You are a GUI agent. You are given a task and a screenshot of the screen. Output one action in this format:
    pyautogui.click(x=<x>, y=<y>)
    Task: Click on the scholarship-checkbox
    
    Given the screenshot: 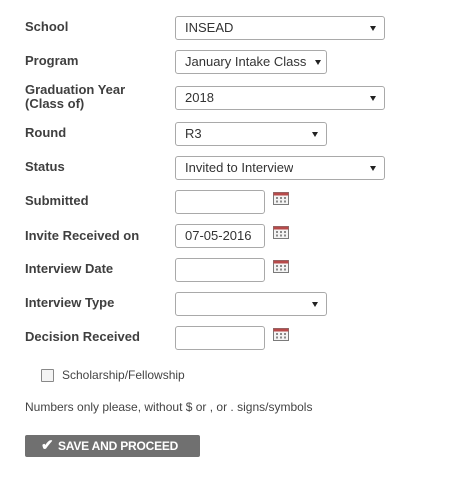 What is the action you would take?
    pyautogui.click(x=47, y=375)
    